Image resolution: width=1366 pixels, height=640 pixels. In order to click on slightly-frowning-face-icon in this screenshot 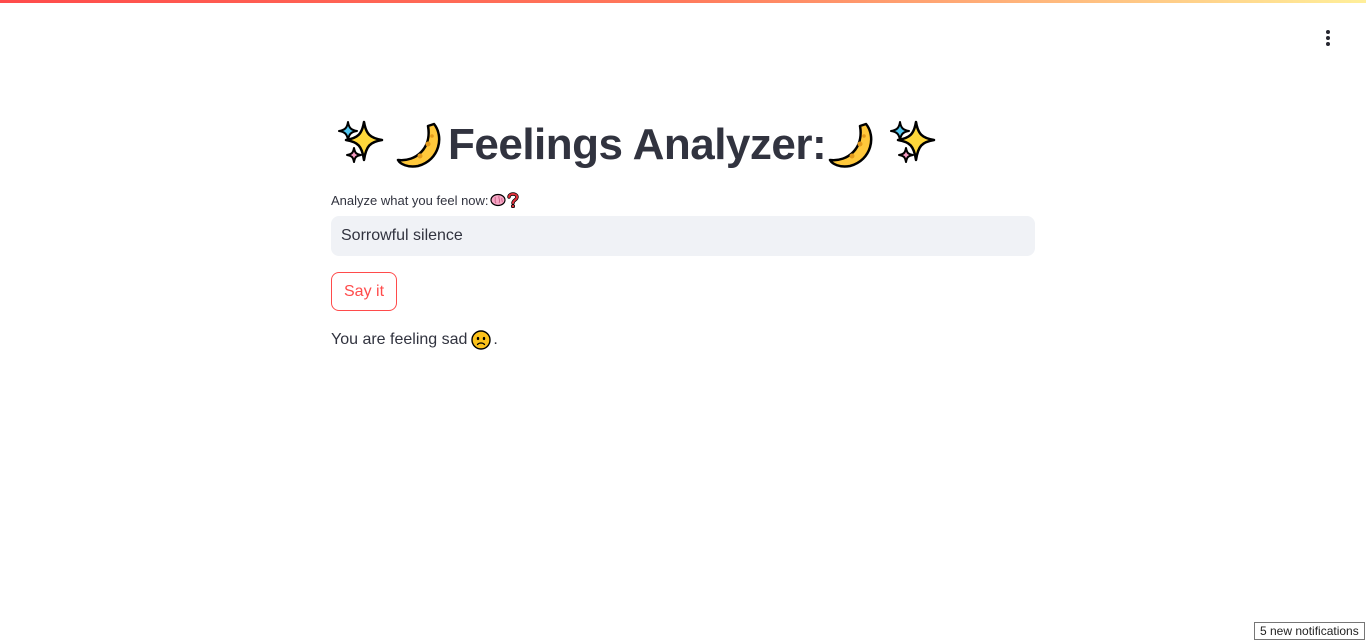, I will do `click(481, 340)`.